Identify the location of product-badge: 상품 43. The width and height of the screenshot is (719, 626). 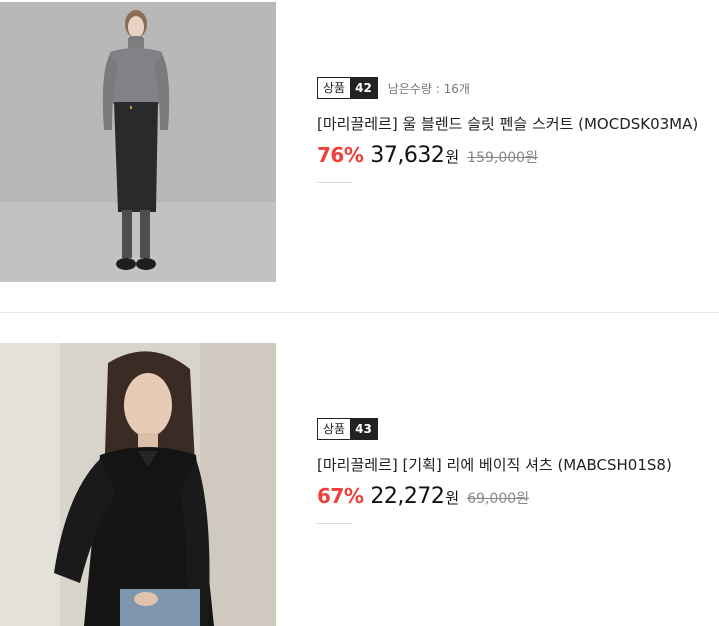
(347, 429).